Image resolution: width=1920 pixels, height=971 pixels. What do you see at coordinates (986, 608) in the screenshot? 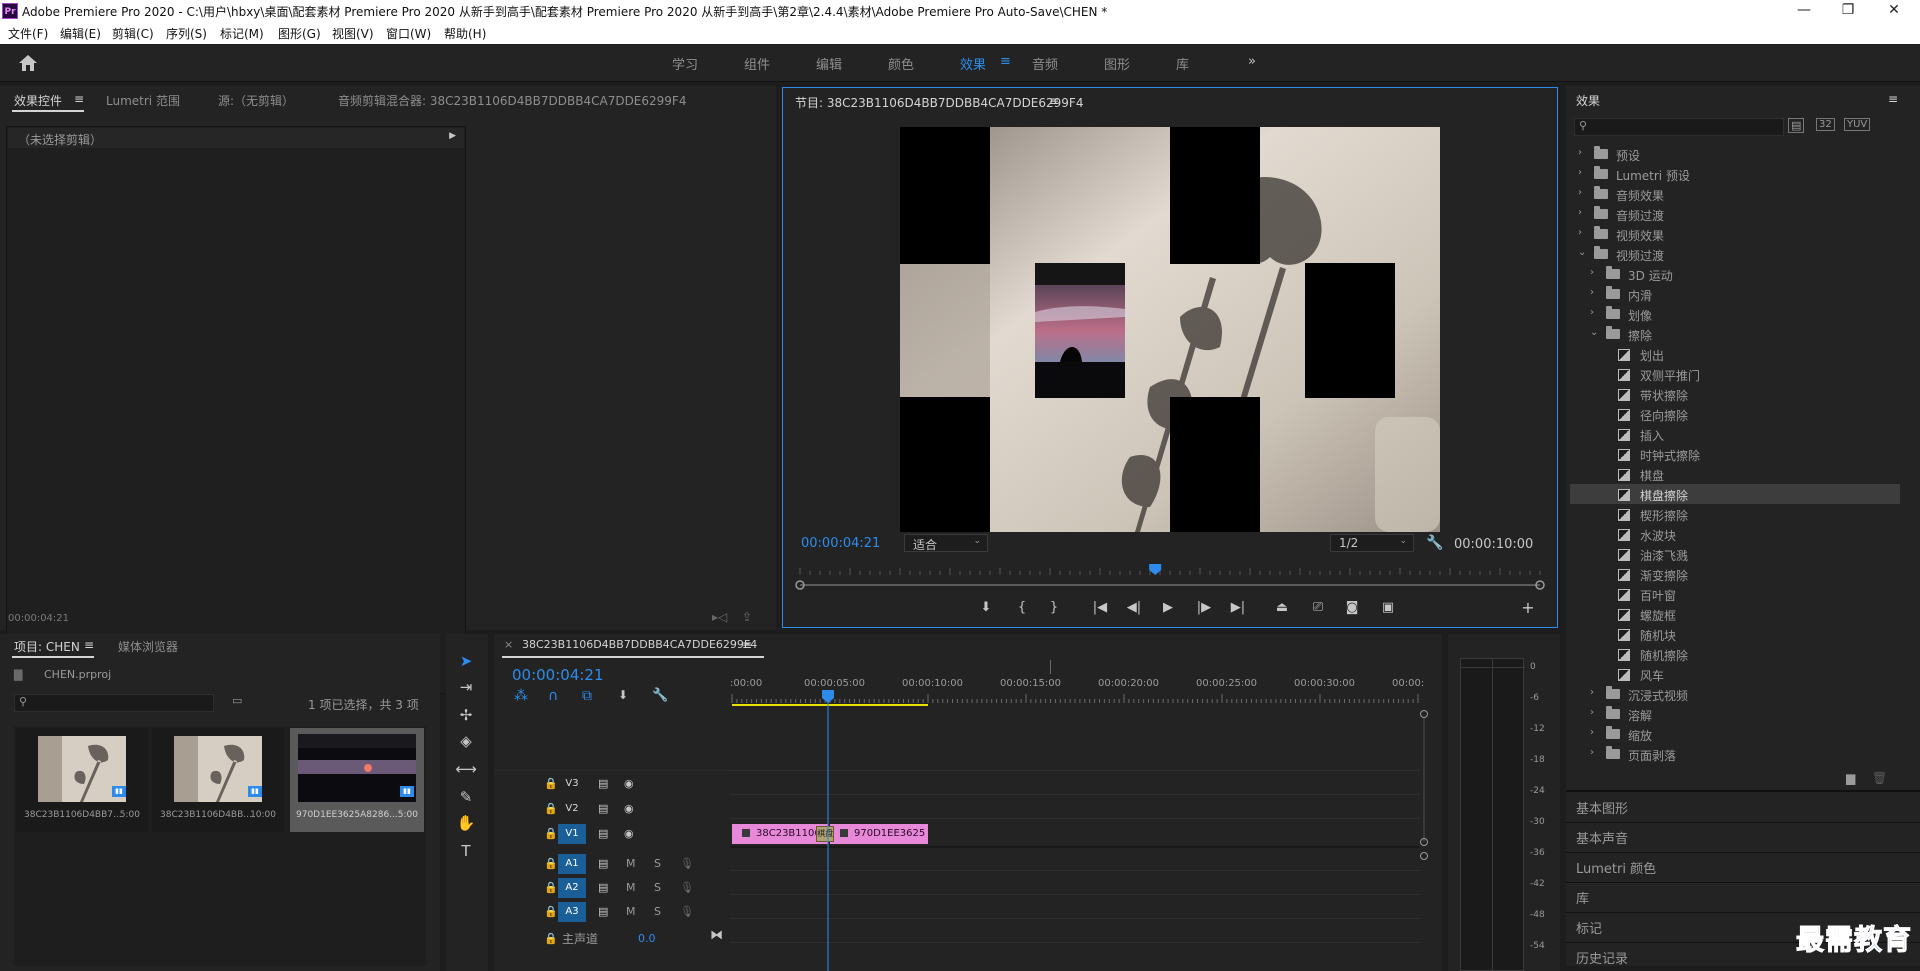
I see `add-marker-button: ⬇` at bounding box center [986, 608].